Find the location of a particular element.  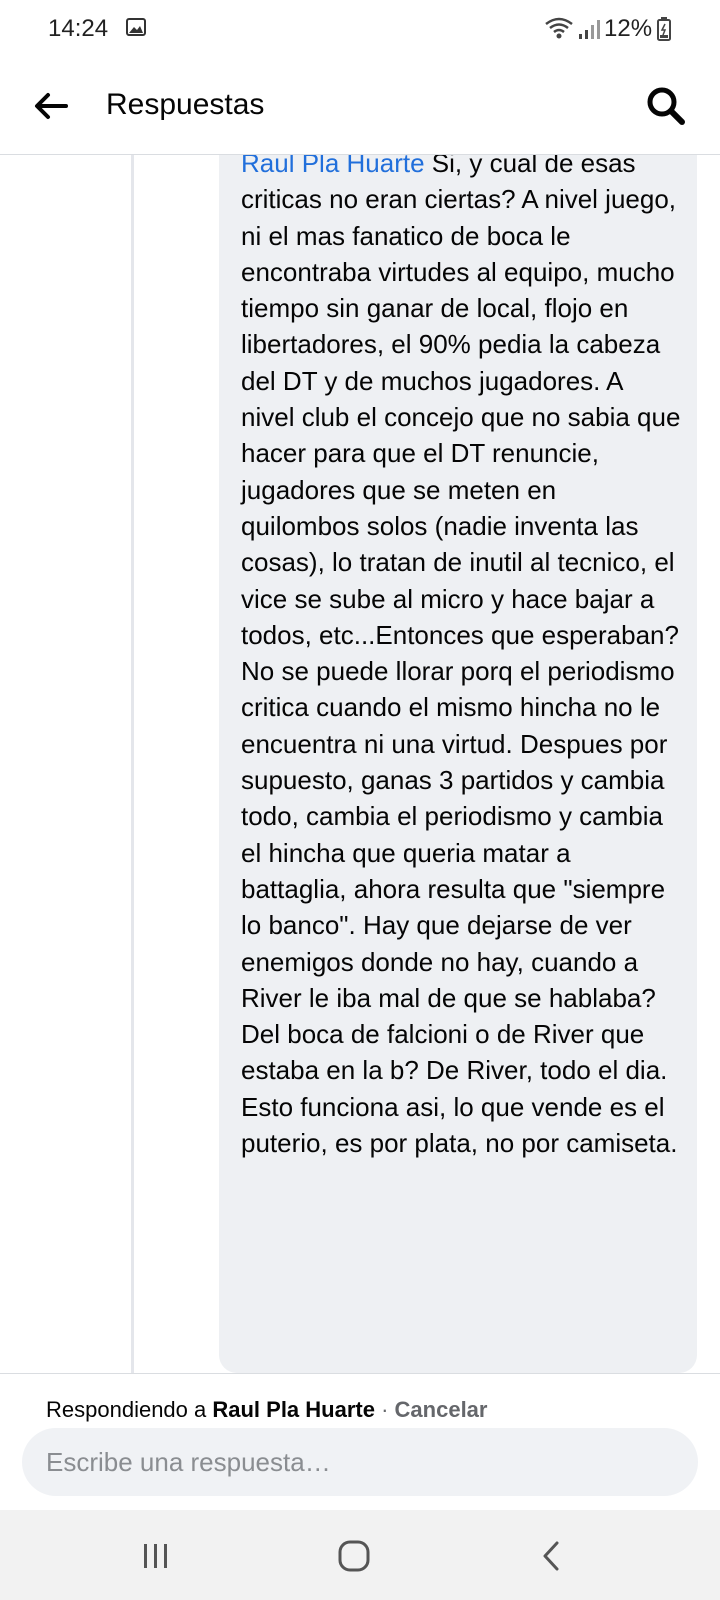

recent-apps-icon is located at coordinates (156, 1556).